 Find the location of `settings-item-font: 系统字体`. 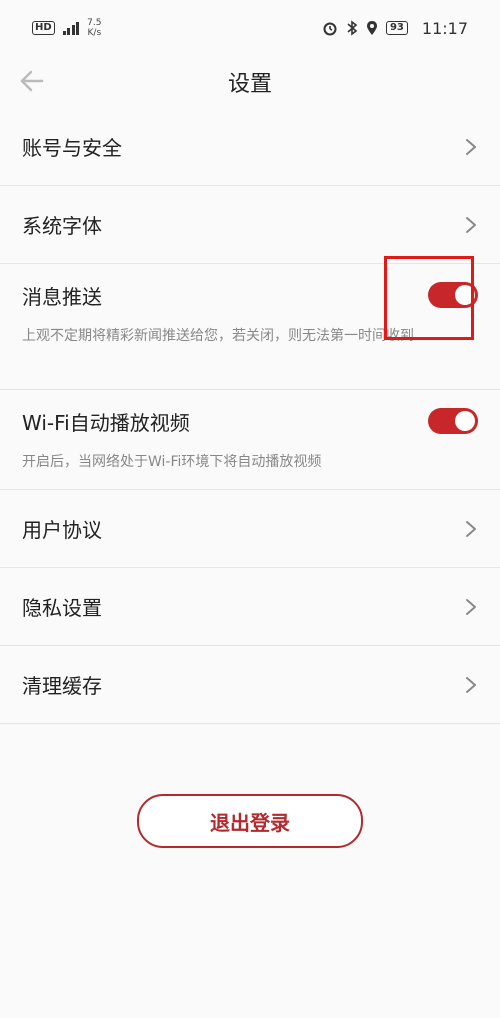

settings-item-font: 系统字体 is located at coordinates (250, 225).